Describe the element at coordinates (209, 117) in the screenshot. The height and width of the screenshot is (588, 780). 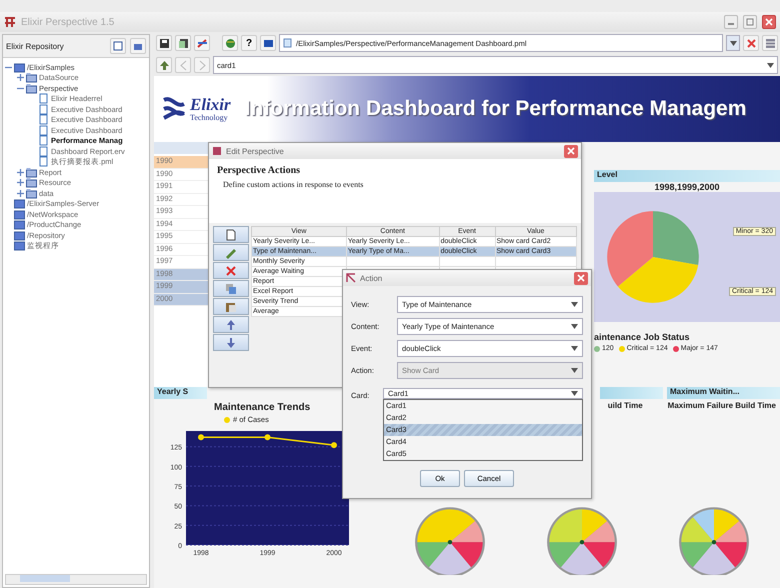
I see `logo-subtitle: Technology` at that location.